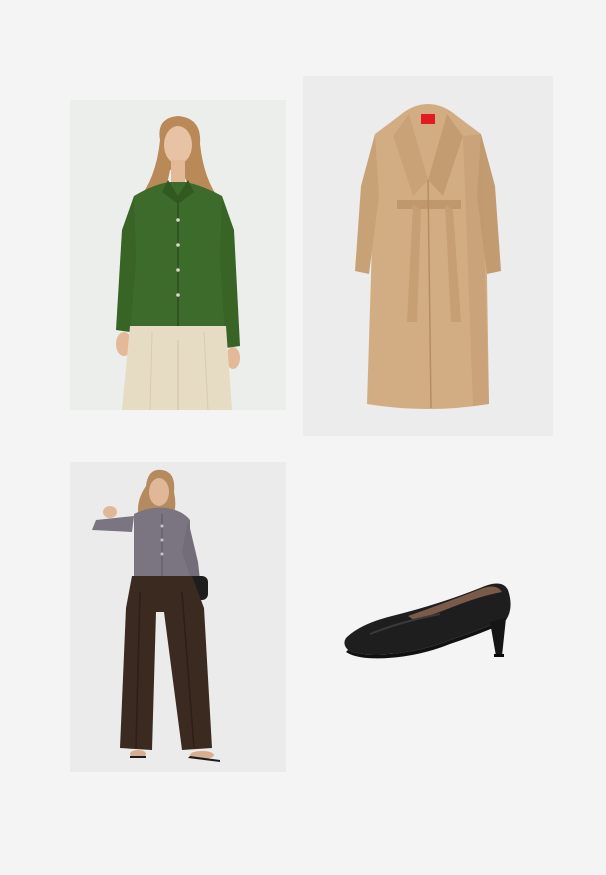 The width and height of the screenshot is (606, 875). I want to click on green-blouse-photo, so click(178, 255).